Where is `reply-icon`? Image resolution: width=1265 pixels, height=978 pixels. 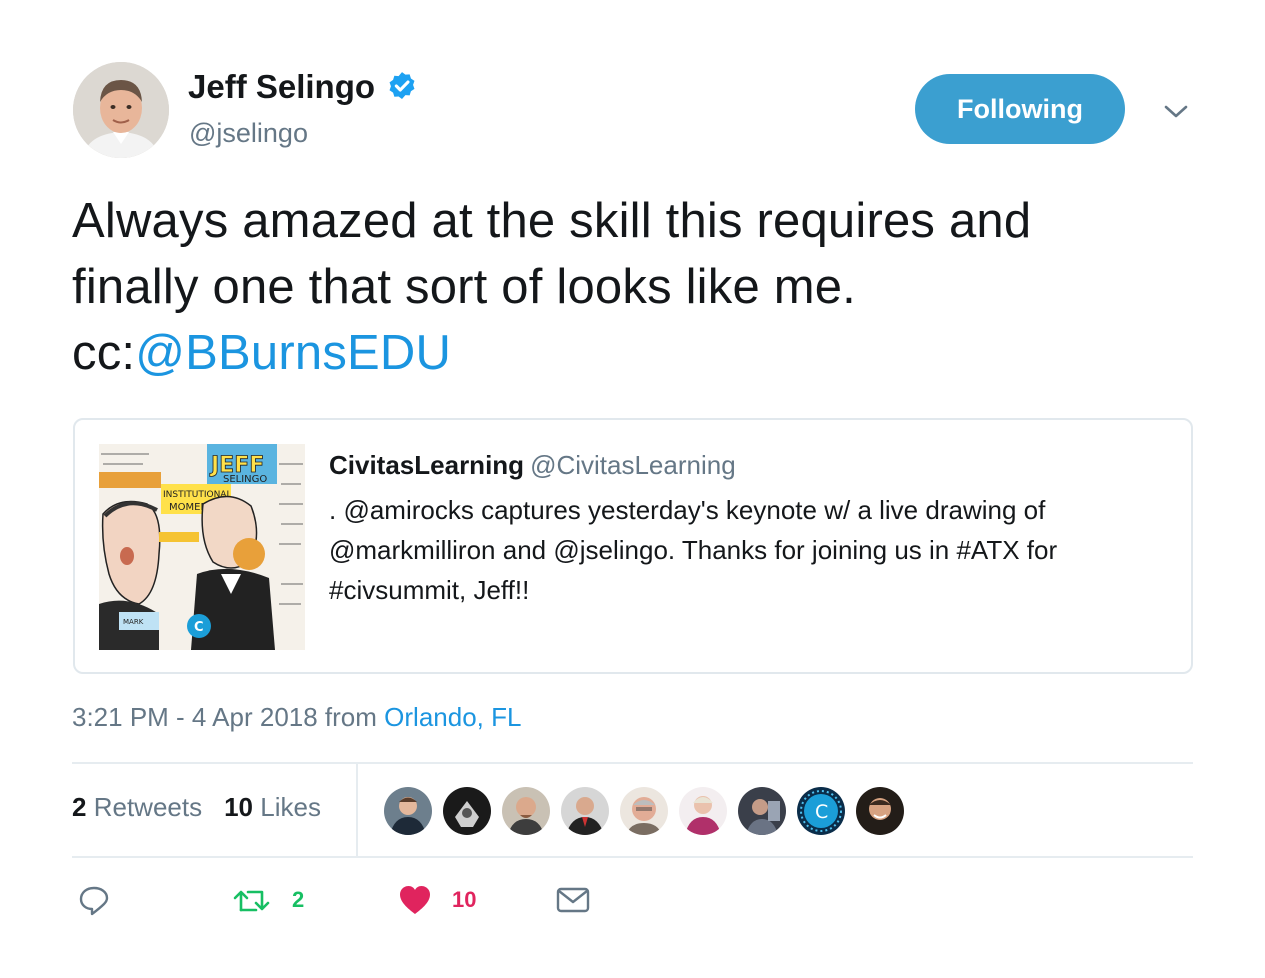
reply-icon is located at coordinates (94, 900).